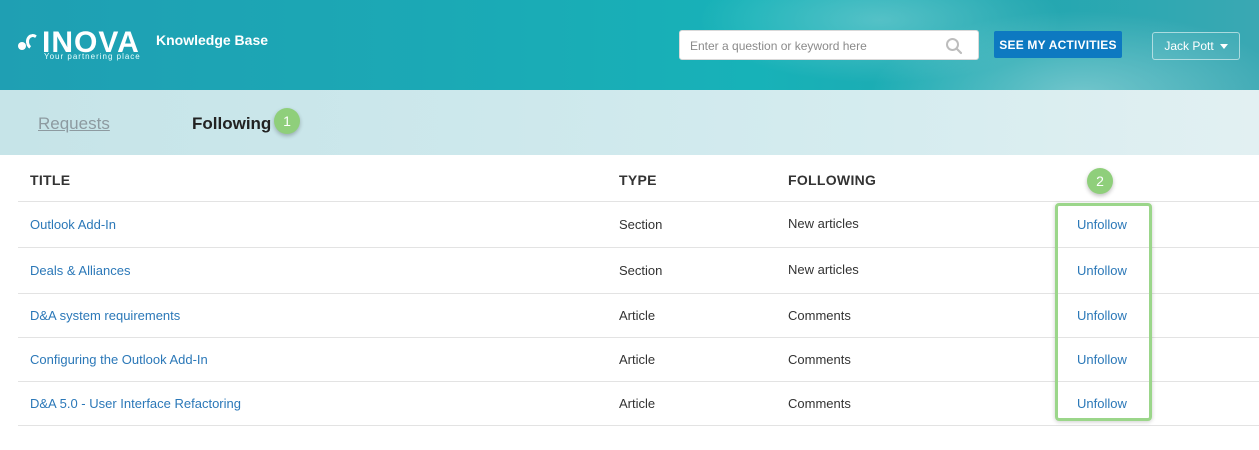 The image size is (1259, 450). I want to click on row-title-link: Deals & Alliances, so click(80, 270).